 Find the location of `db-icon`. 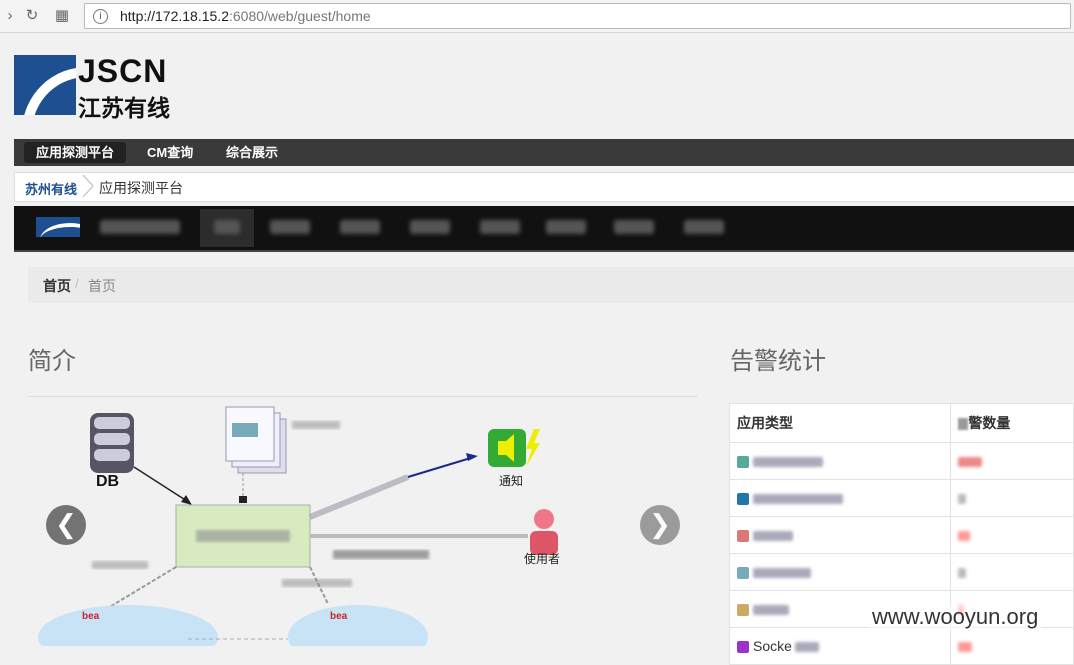

db-icon is located at coordinates (112, 443).